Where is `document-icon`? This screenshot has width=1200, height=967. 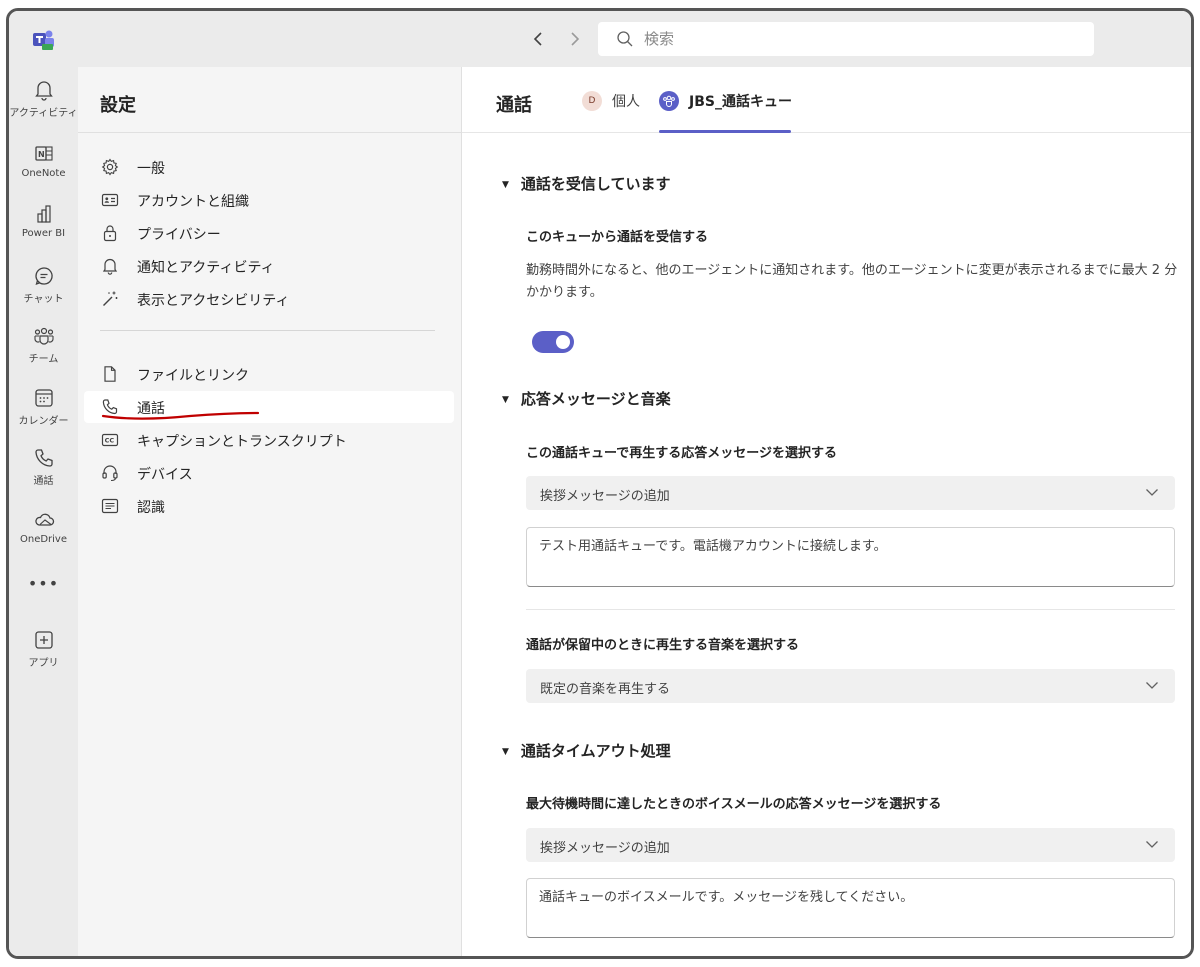
document-icon is located at coordinates (110, 374).